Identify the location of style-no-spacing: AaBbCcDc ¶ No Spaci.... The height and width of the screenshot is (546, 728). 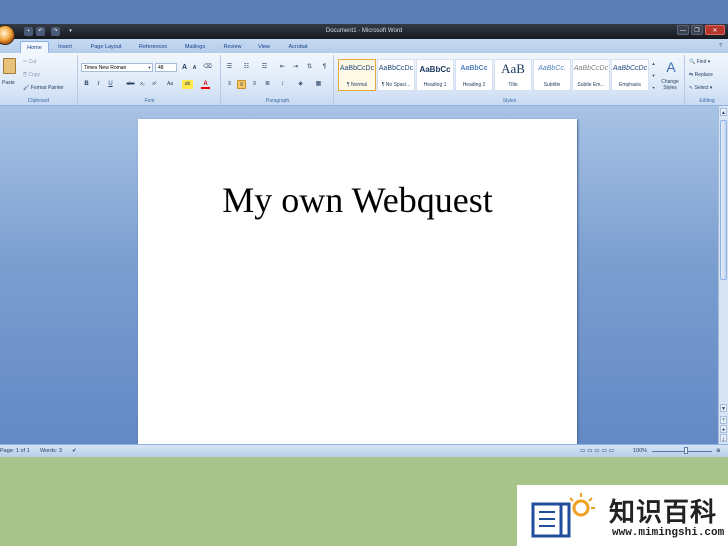
(396, 75).